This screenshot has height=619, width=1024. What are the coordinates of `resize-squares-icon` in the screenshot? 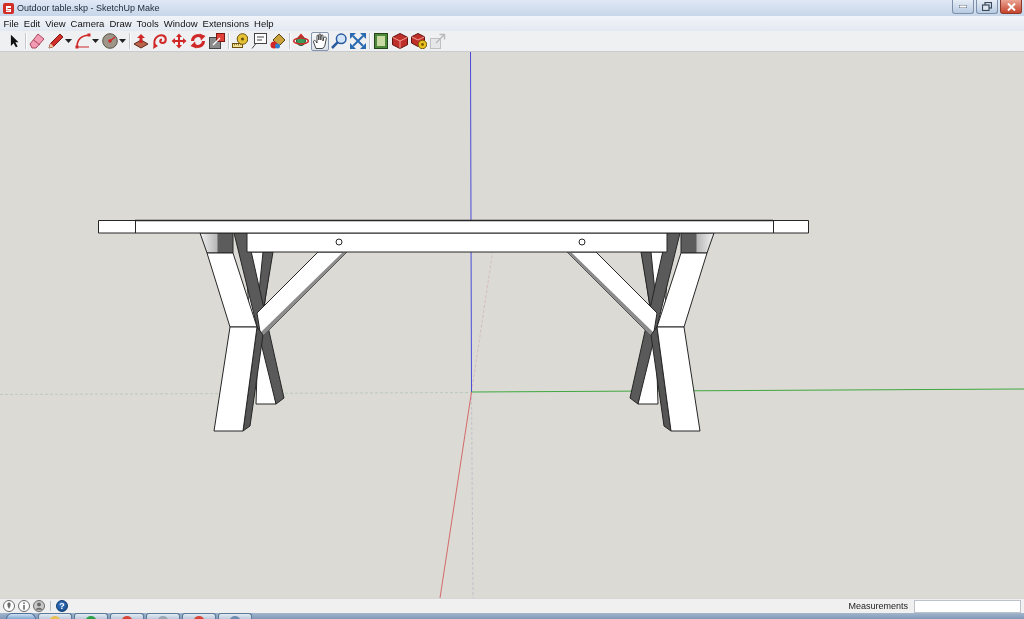 It's located at (217, 41).